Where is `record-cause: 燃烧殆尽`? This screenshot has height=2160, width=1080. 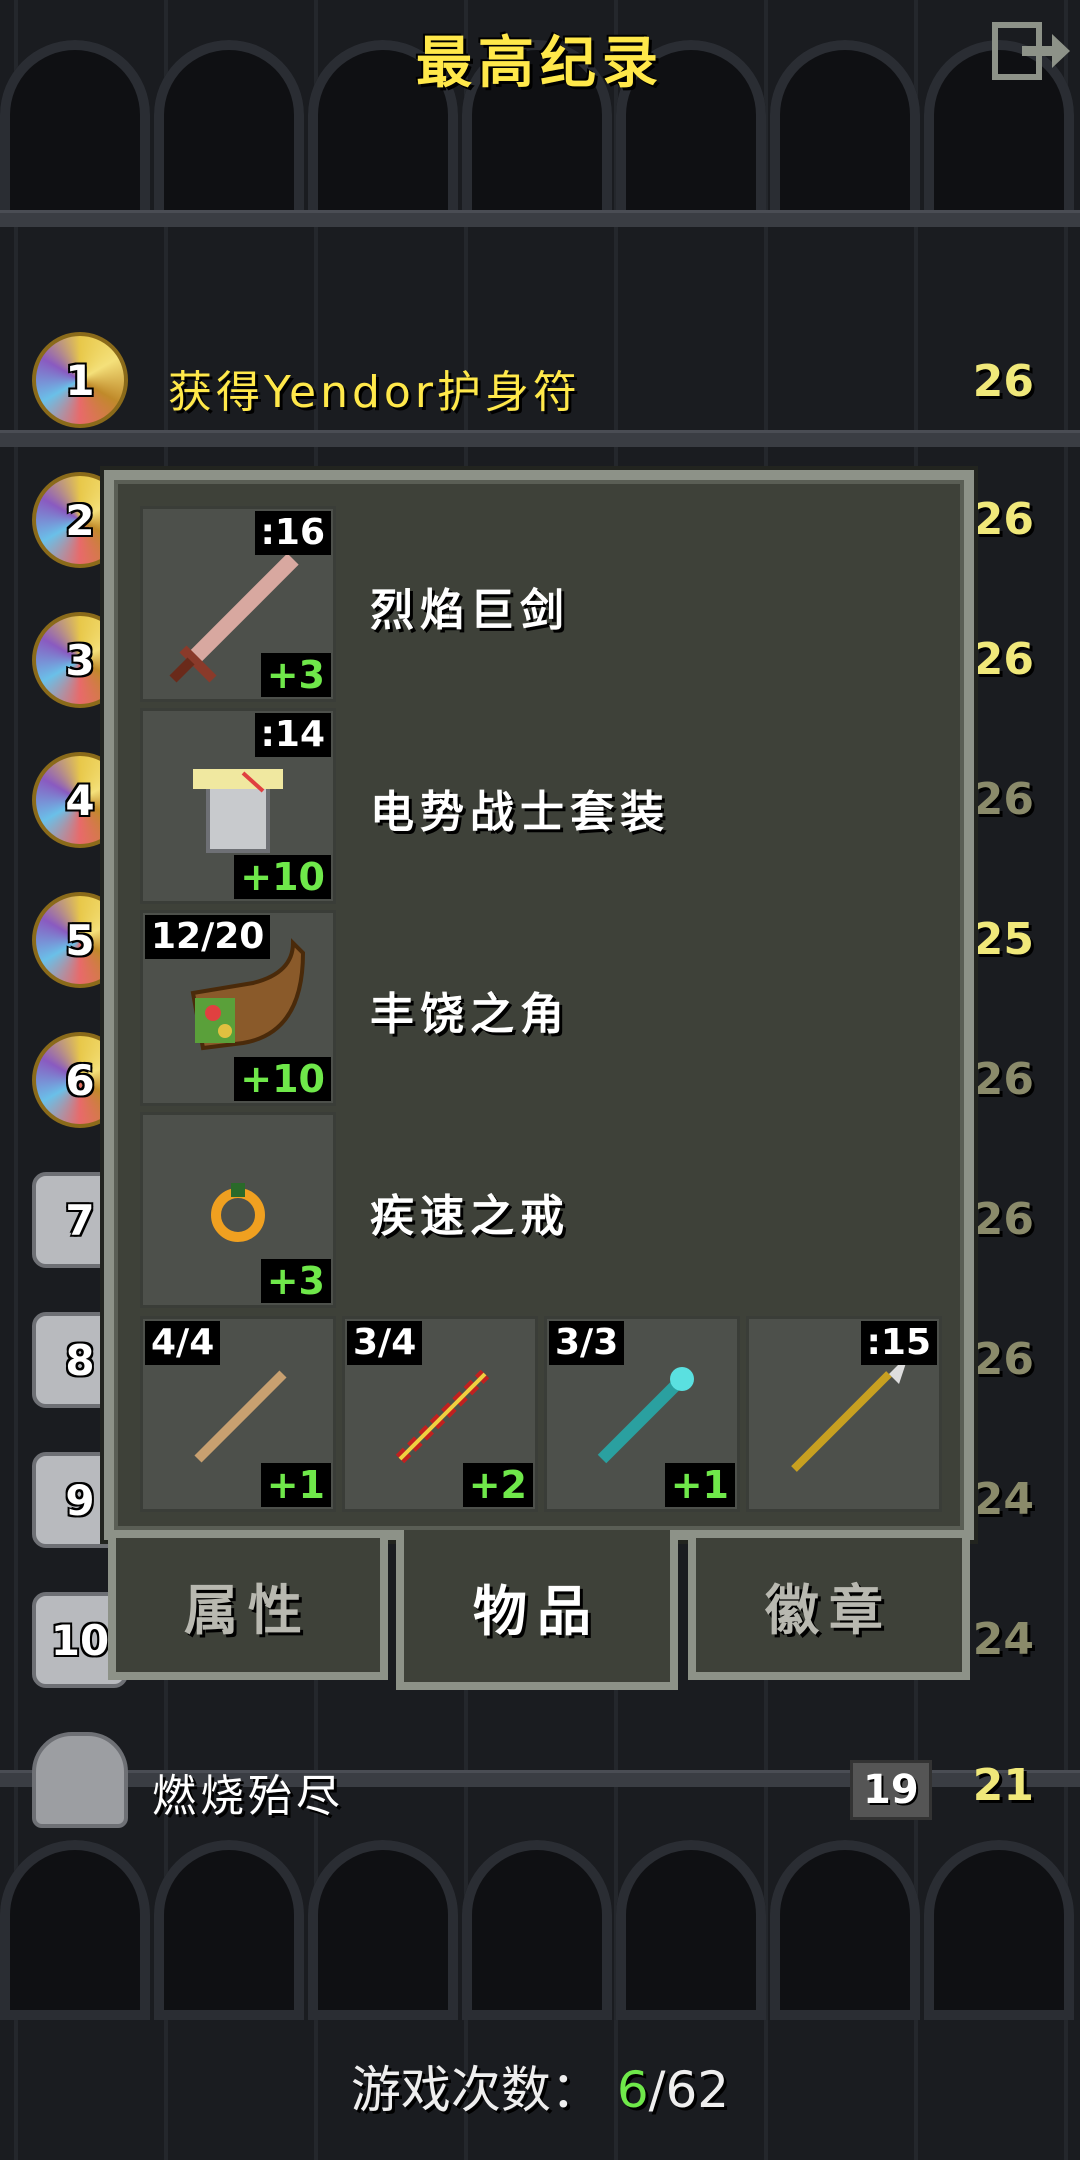 record-cause: 燃烧殆尽 is located at coordinates (248, 1796).